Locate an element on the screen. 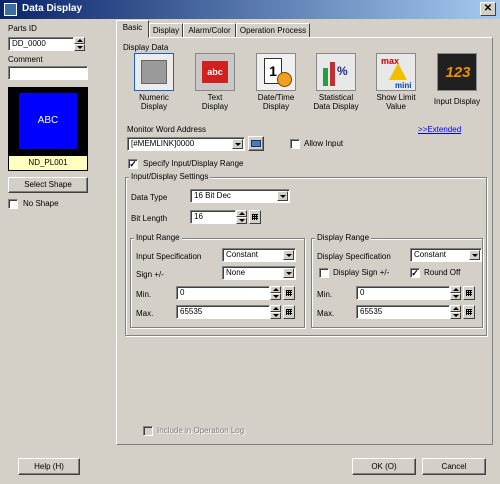 This screenshot has height=484, width=500. show-limit-value-label: Show Limit Value is located at coordinates (396, 102).